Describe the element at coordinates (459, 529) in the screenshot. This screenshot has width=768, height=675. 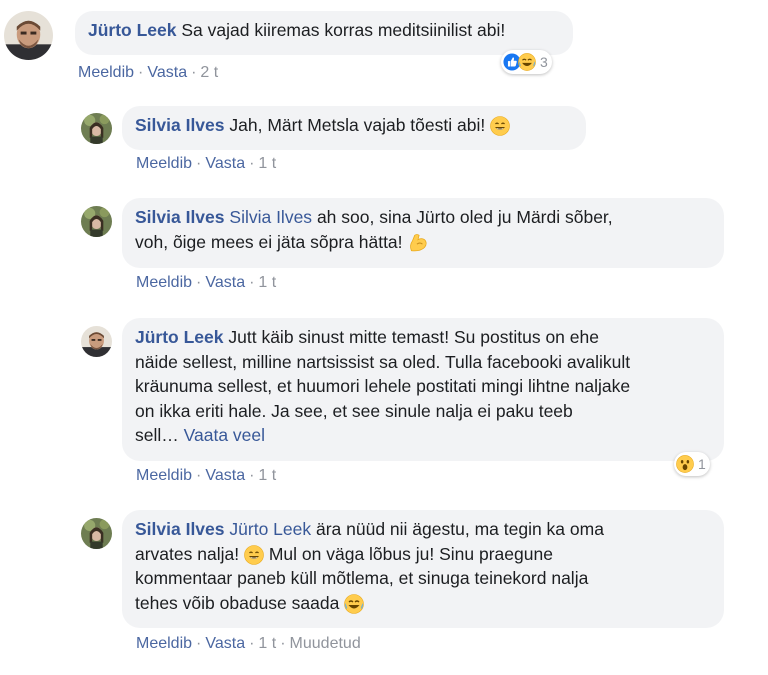
I see `comment-text: ära nüüd nii ägestu, ma tegin ka oma` at that location.